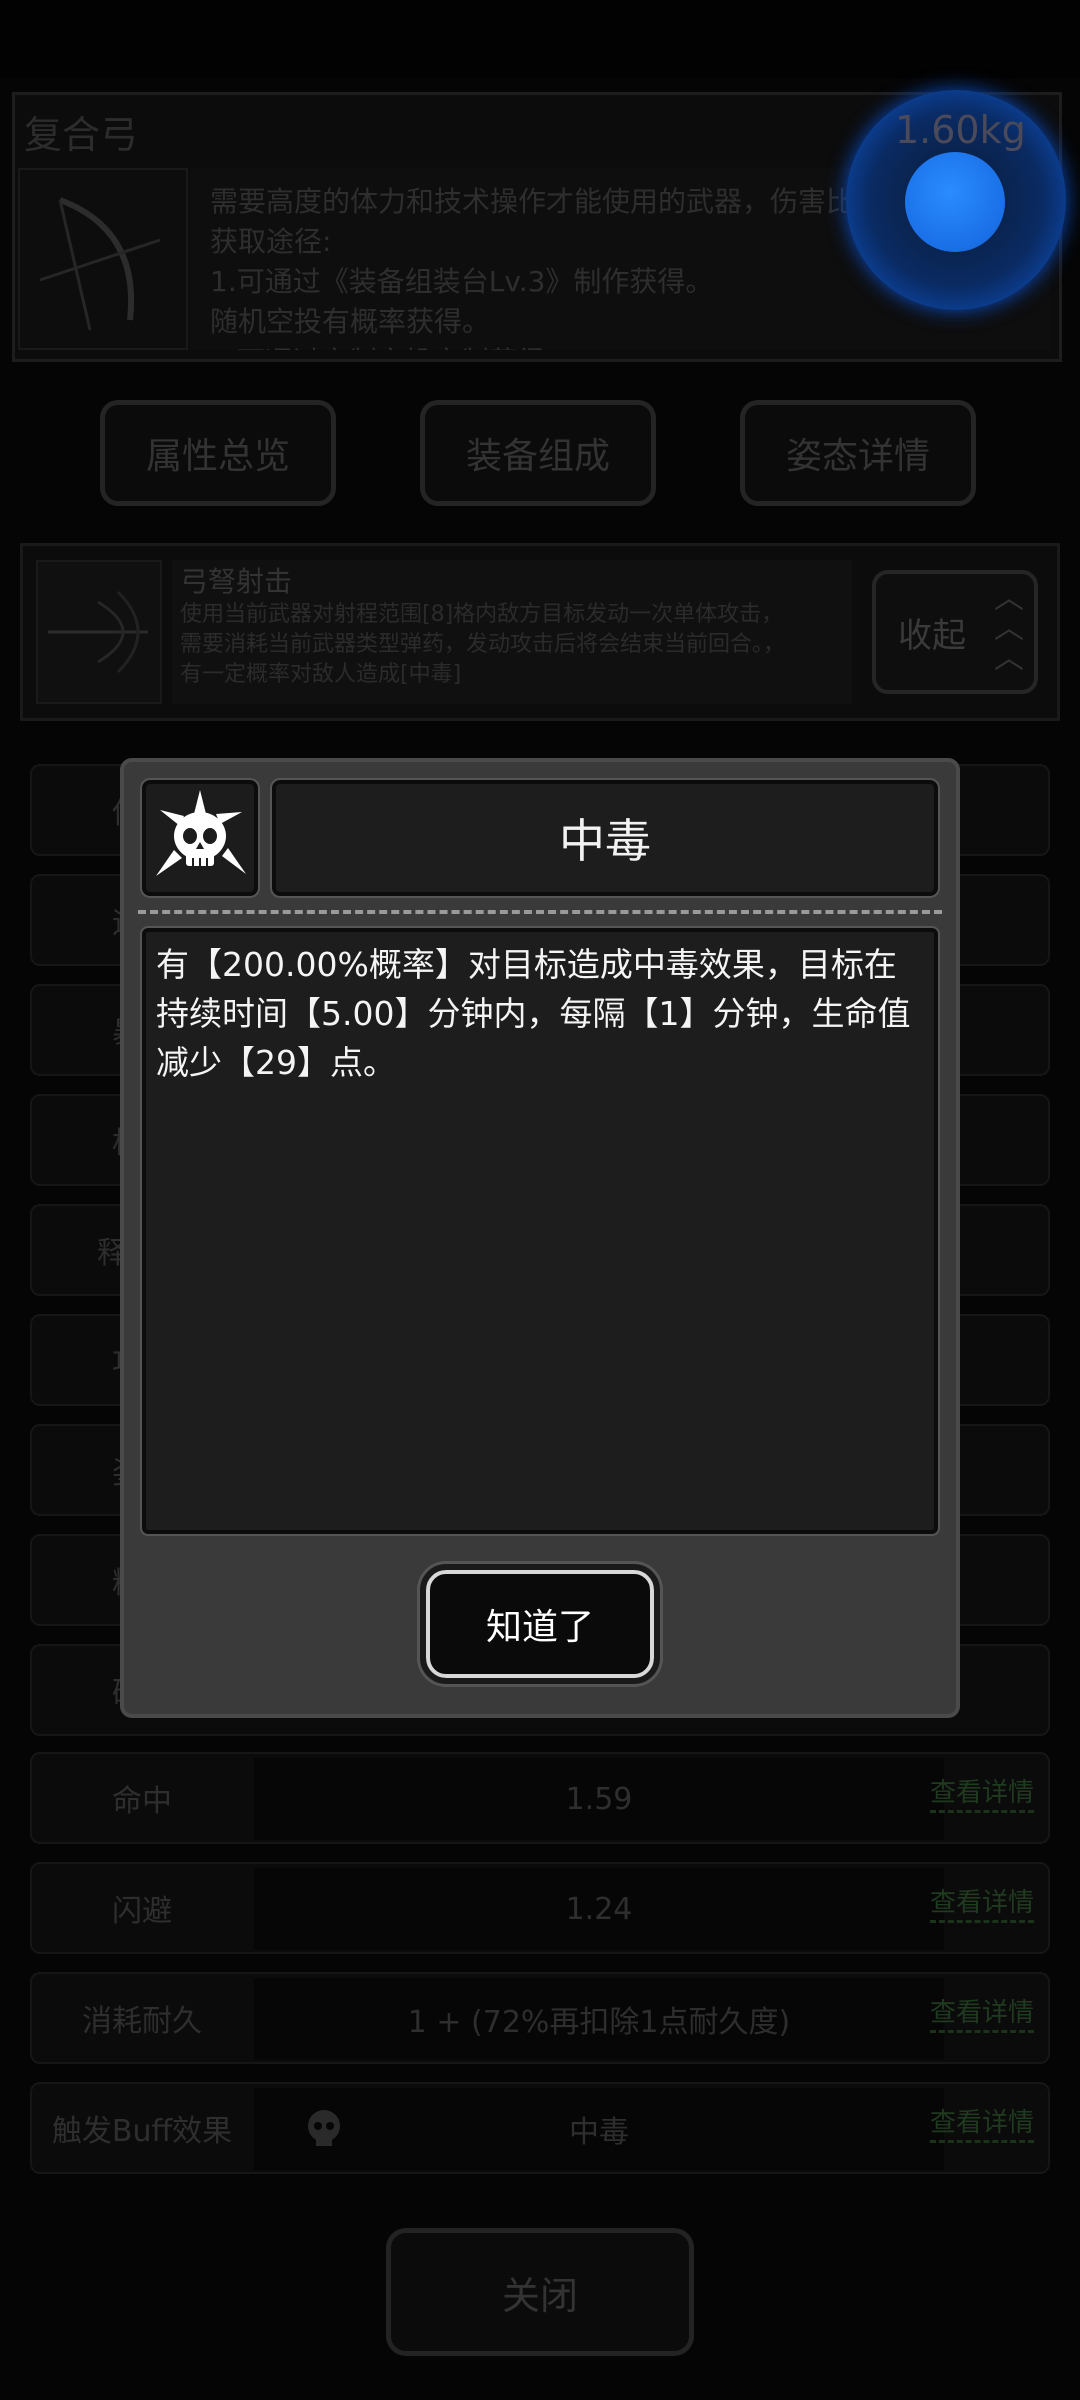  Describe the element at coordinates (540, 39) in the screenshot. I see `status-bar` at that location.